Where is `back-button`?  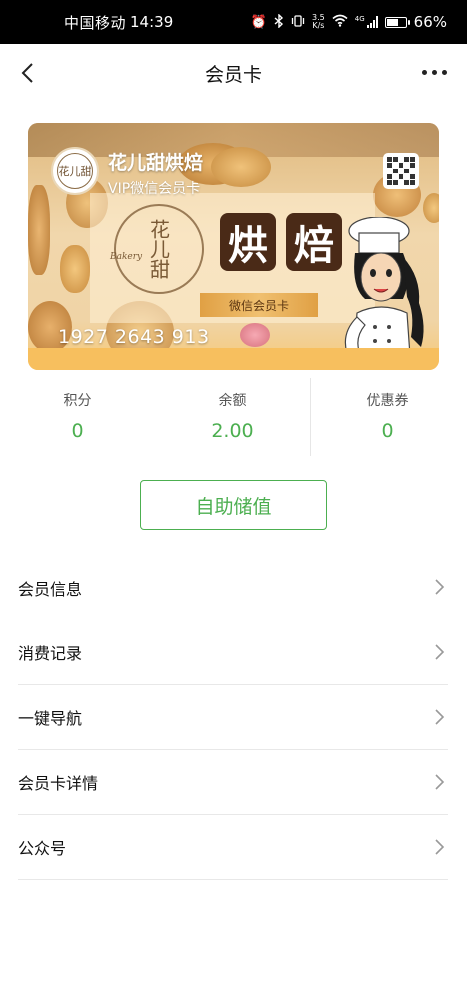
back-button is located at coordinates (29, 73).